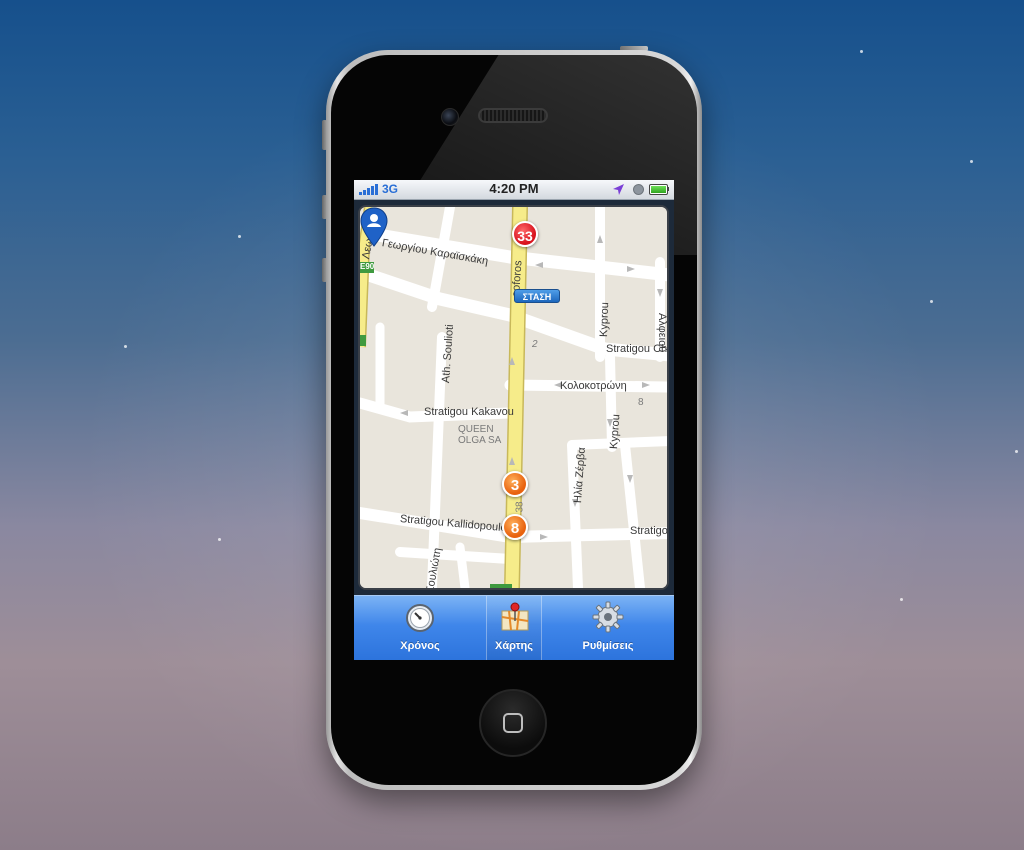 The width and height of the screenshot is (1024, 850). I want to click on tab-label: Χάρτης, so click(514, 646).